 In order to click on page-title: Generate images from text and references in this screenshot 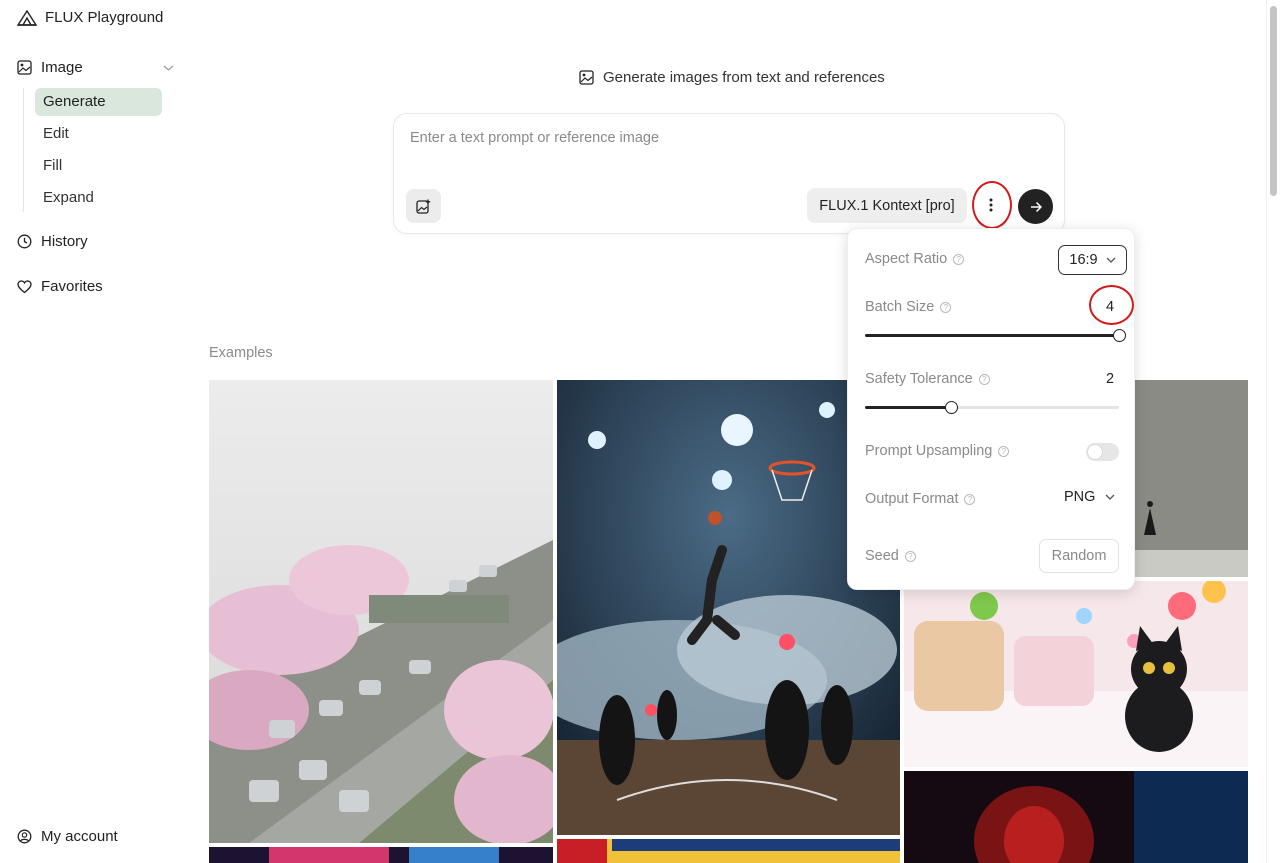, I will do `click(732, 77)`.